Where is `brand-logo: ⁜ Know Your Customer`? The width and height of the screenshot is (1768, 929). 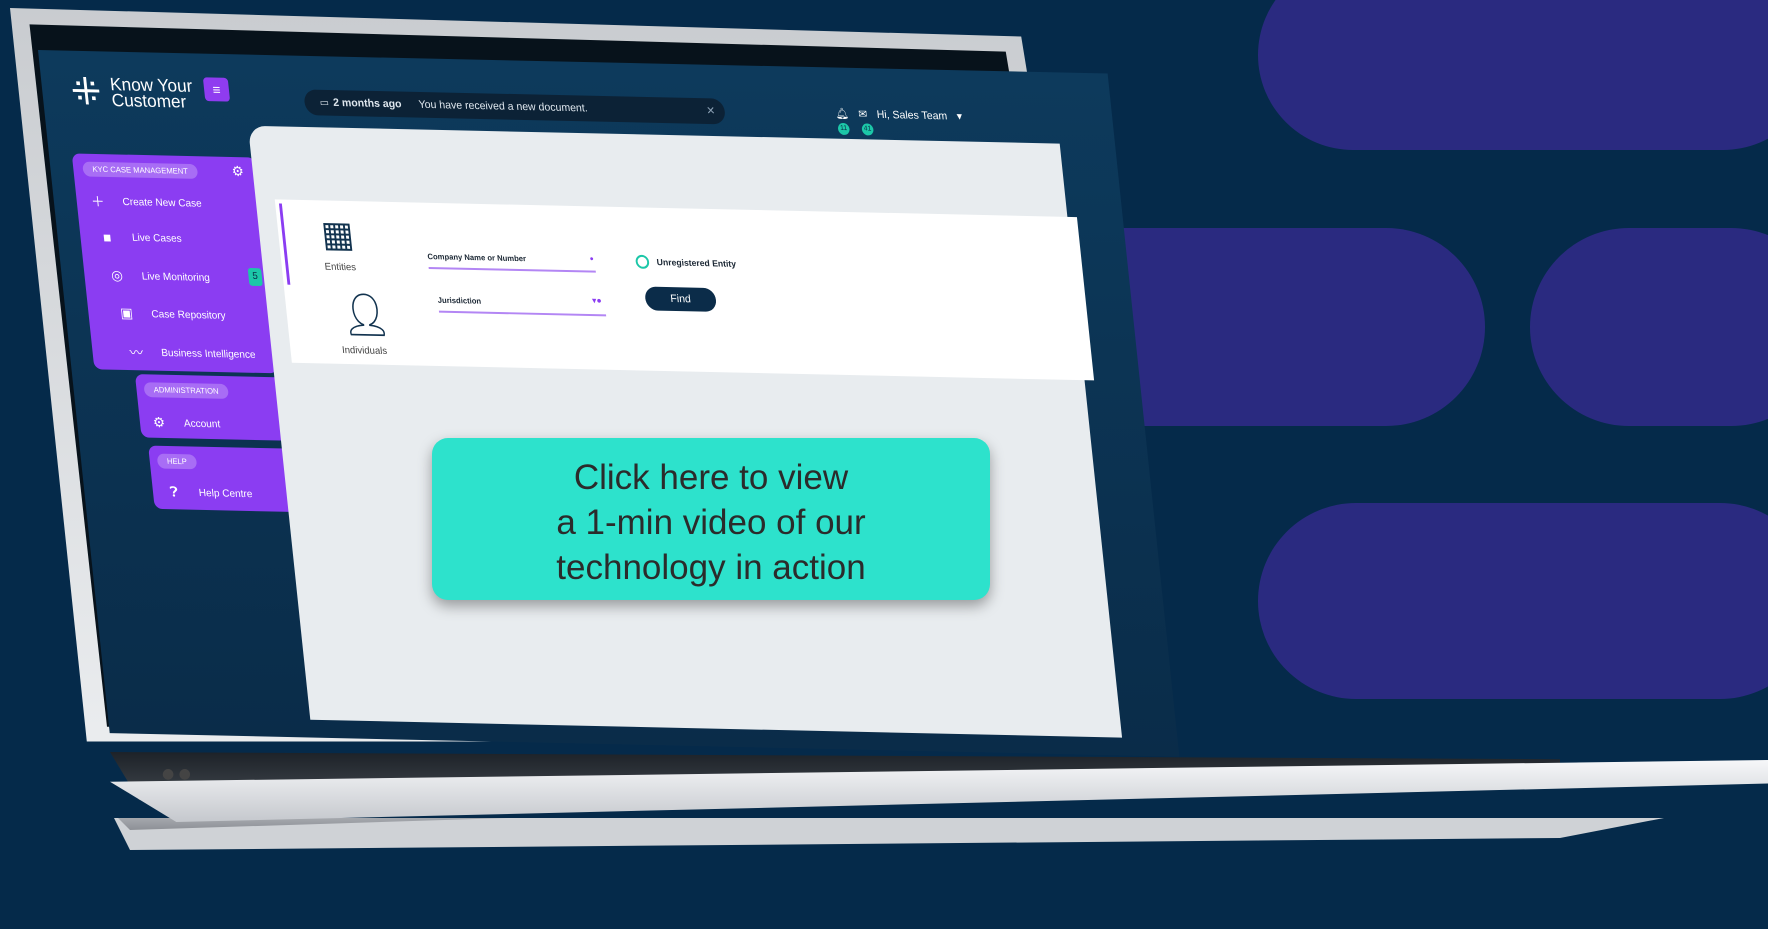
brand-logo: ⁜ Know Your Customer is located at coordinates (131, 91).